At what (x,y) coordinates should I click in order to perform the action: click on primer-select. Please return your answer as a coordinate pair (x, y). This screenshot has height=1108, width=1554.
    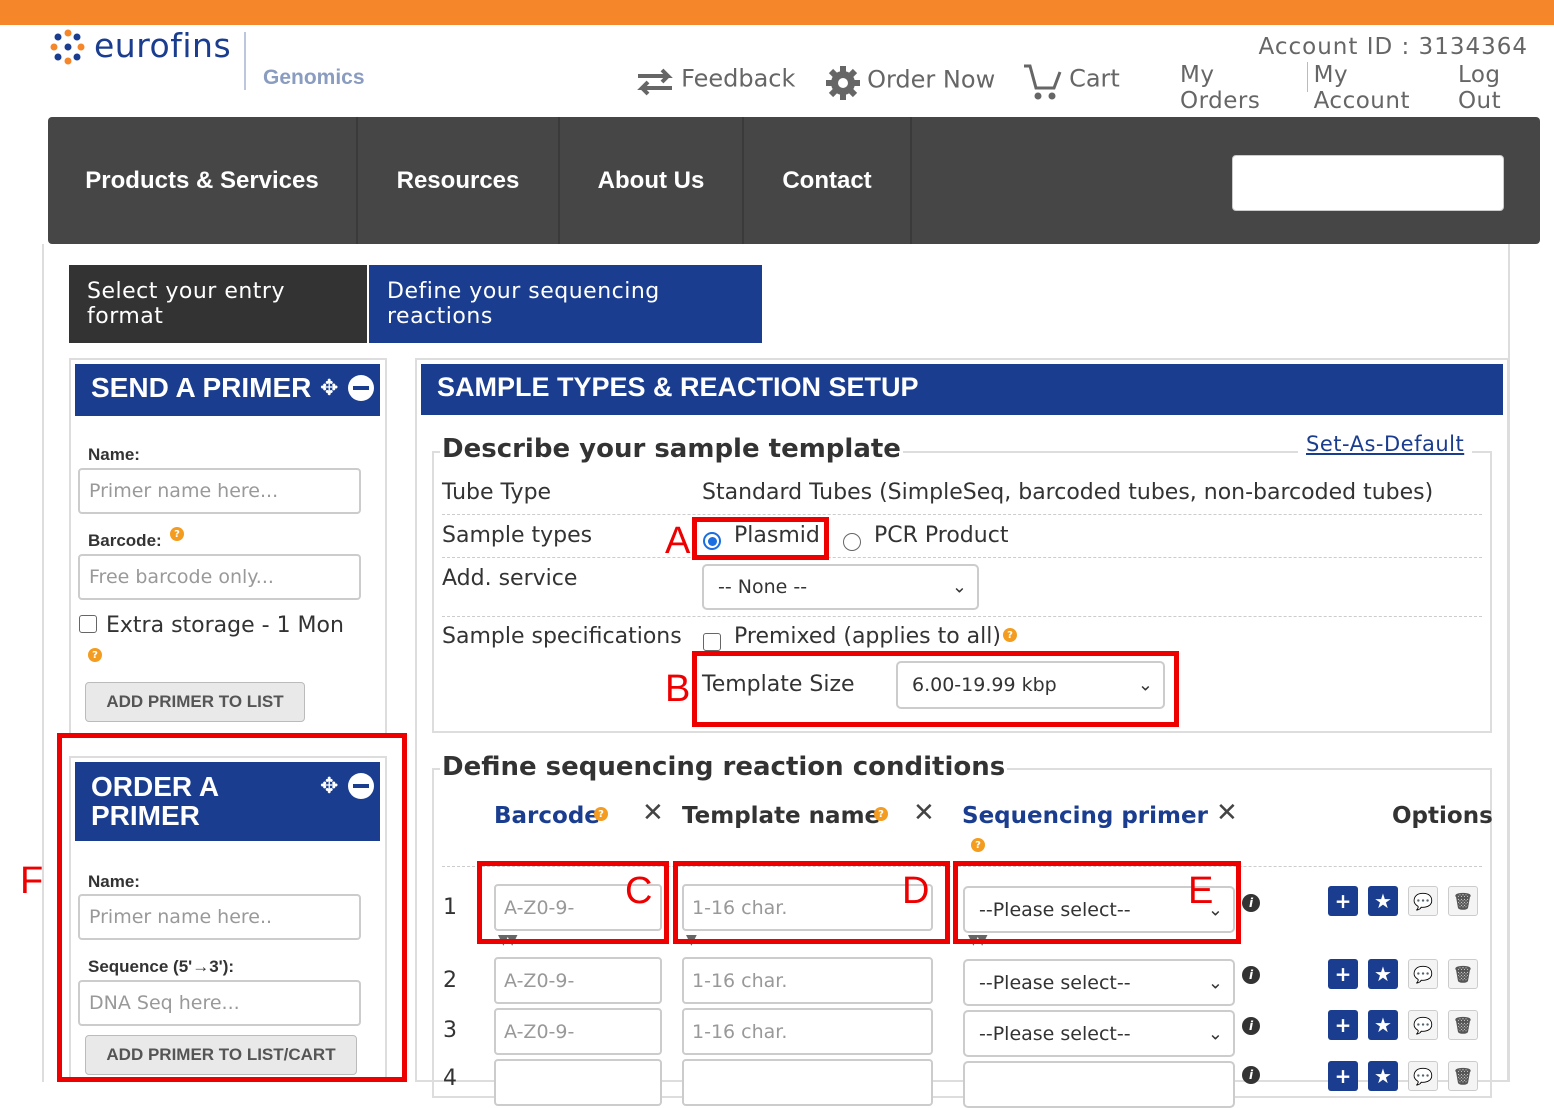
    Looking at the image, I should click on (1099, 1084).